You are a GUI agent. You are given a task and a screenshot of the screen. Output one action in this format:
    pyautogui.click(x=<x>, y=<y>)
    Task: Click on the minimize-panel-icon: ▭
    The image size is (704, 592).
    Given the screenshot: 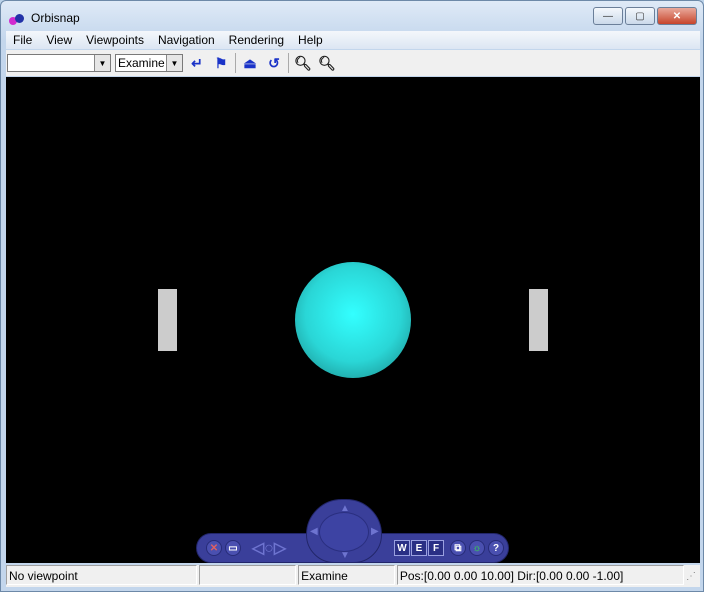 What is the action you would take?
    pyautogui.click(x=233, y=548)
    